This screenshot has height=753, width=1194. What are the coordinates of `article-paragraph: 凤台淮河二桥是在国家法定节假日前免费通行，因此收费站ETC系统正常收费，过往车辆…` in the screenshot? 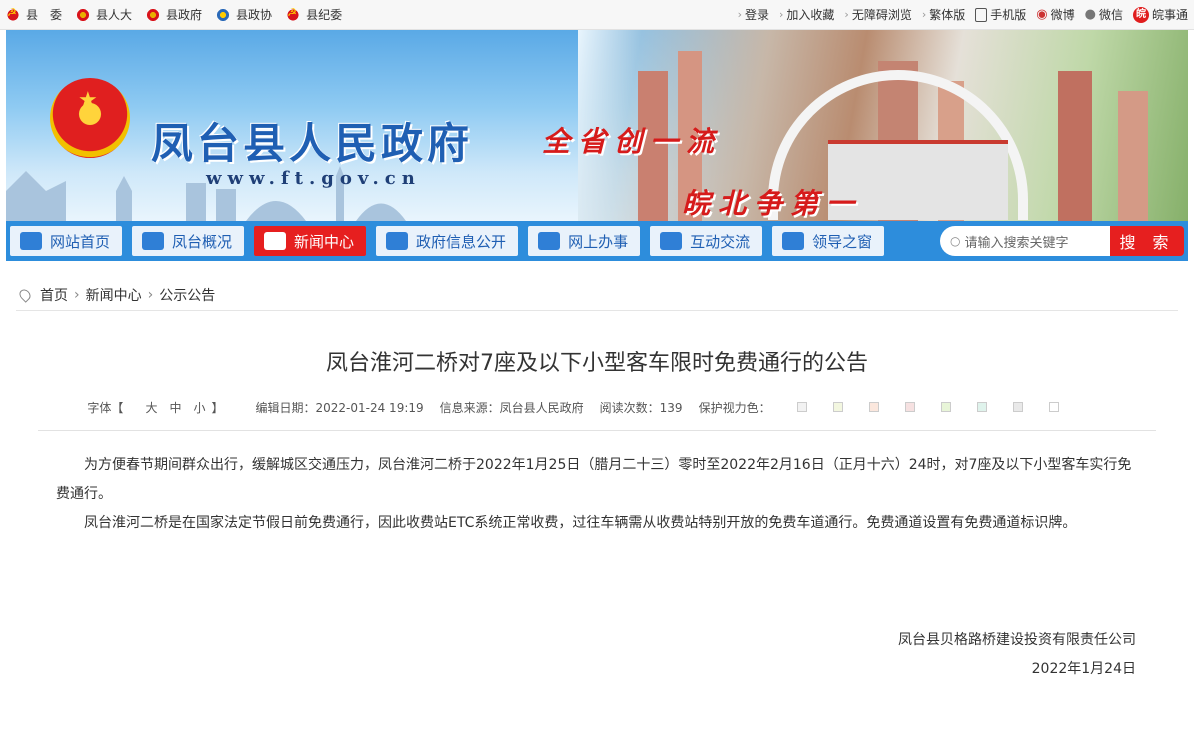 It's located at (580, 523).